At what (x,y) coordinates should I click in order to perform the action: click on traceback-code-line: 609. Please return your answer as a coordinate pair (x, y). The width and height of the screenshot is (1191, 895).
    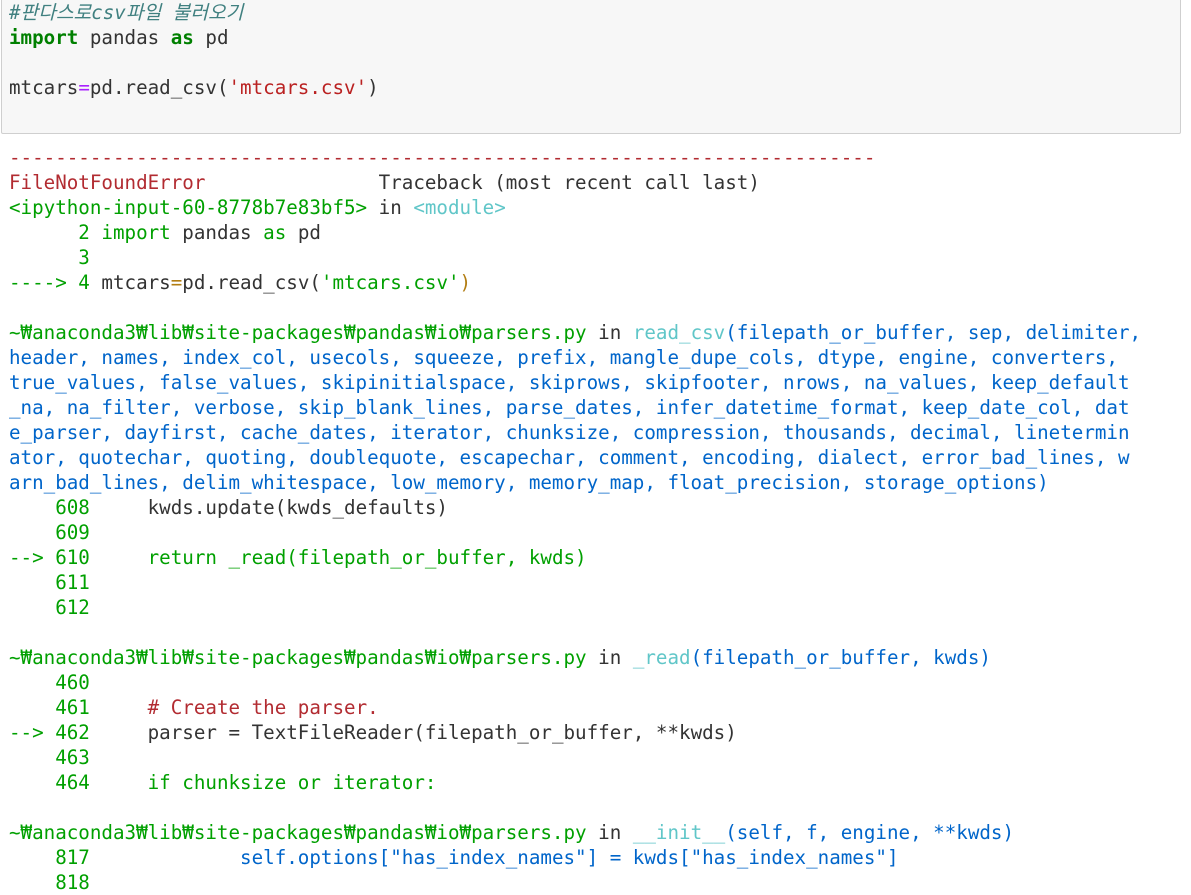
    Looking at the image, I should click on (49, 532).